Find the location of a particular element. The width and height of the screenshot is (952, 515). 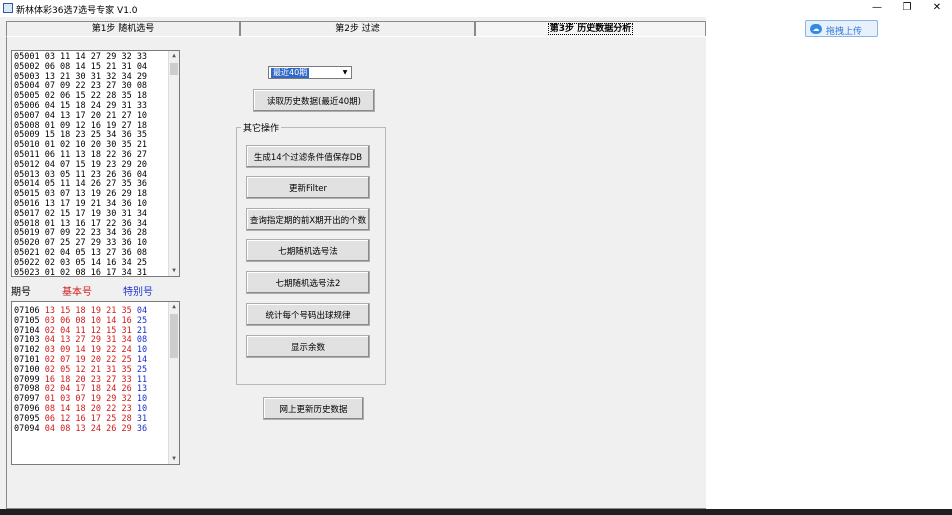

stat-each-number-button: 统计每个号码出球规律 is located at coordinates (308, 314).